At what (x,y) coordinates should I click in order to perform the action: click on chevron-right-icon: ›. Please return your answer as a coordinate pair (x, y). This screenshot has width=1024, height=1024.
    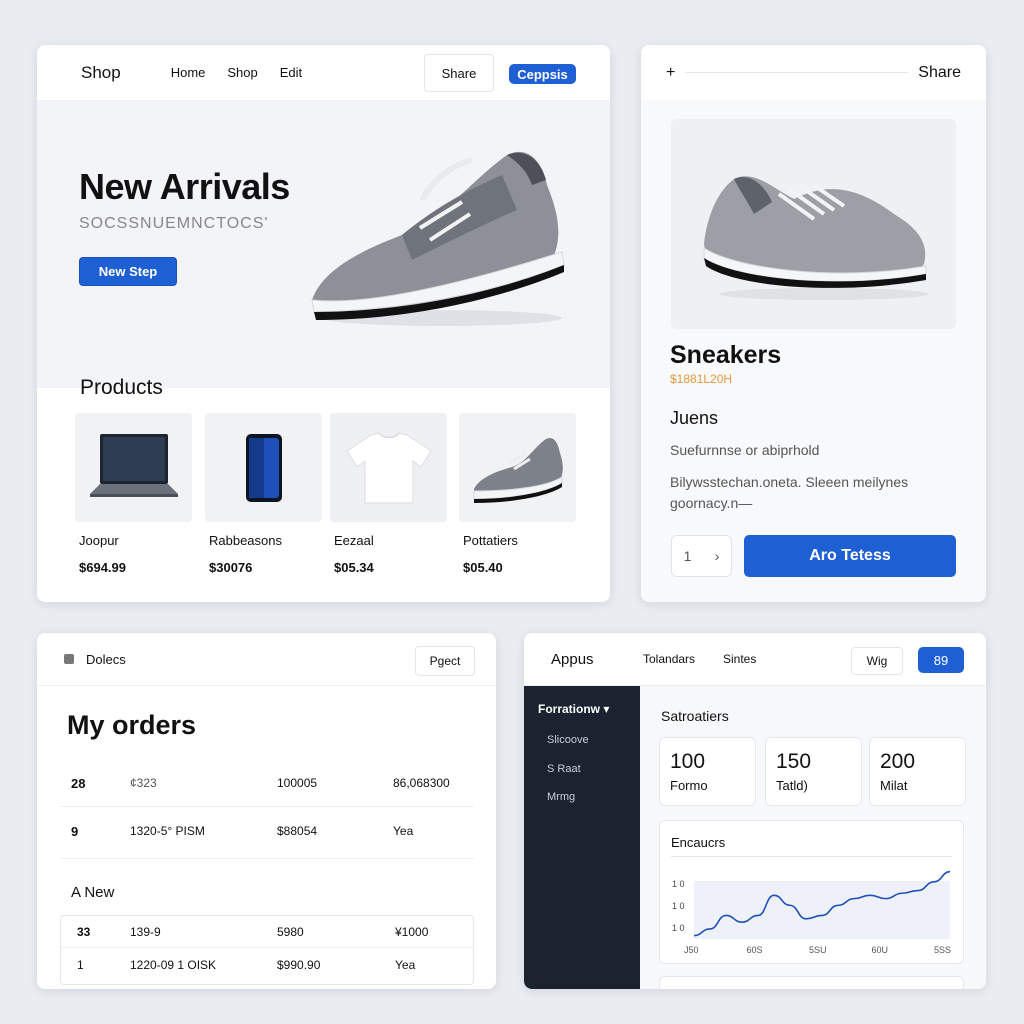
    Looking at the image, I should click on (717, 556).